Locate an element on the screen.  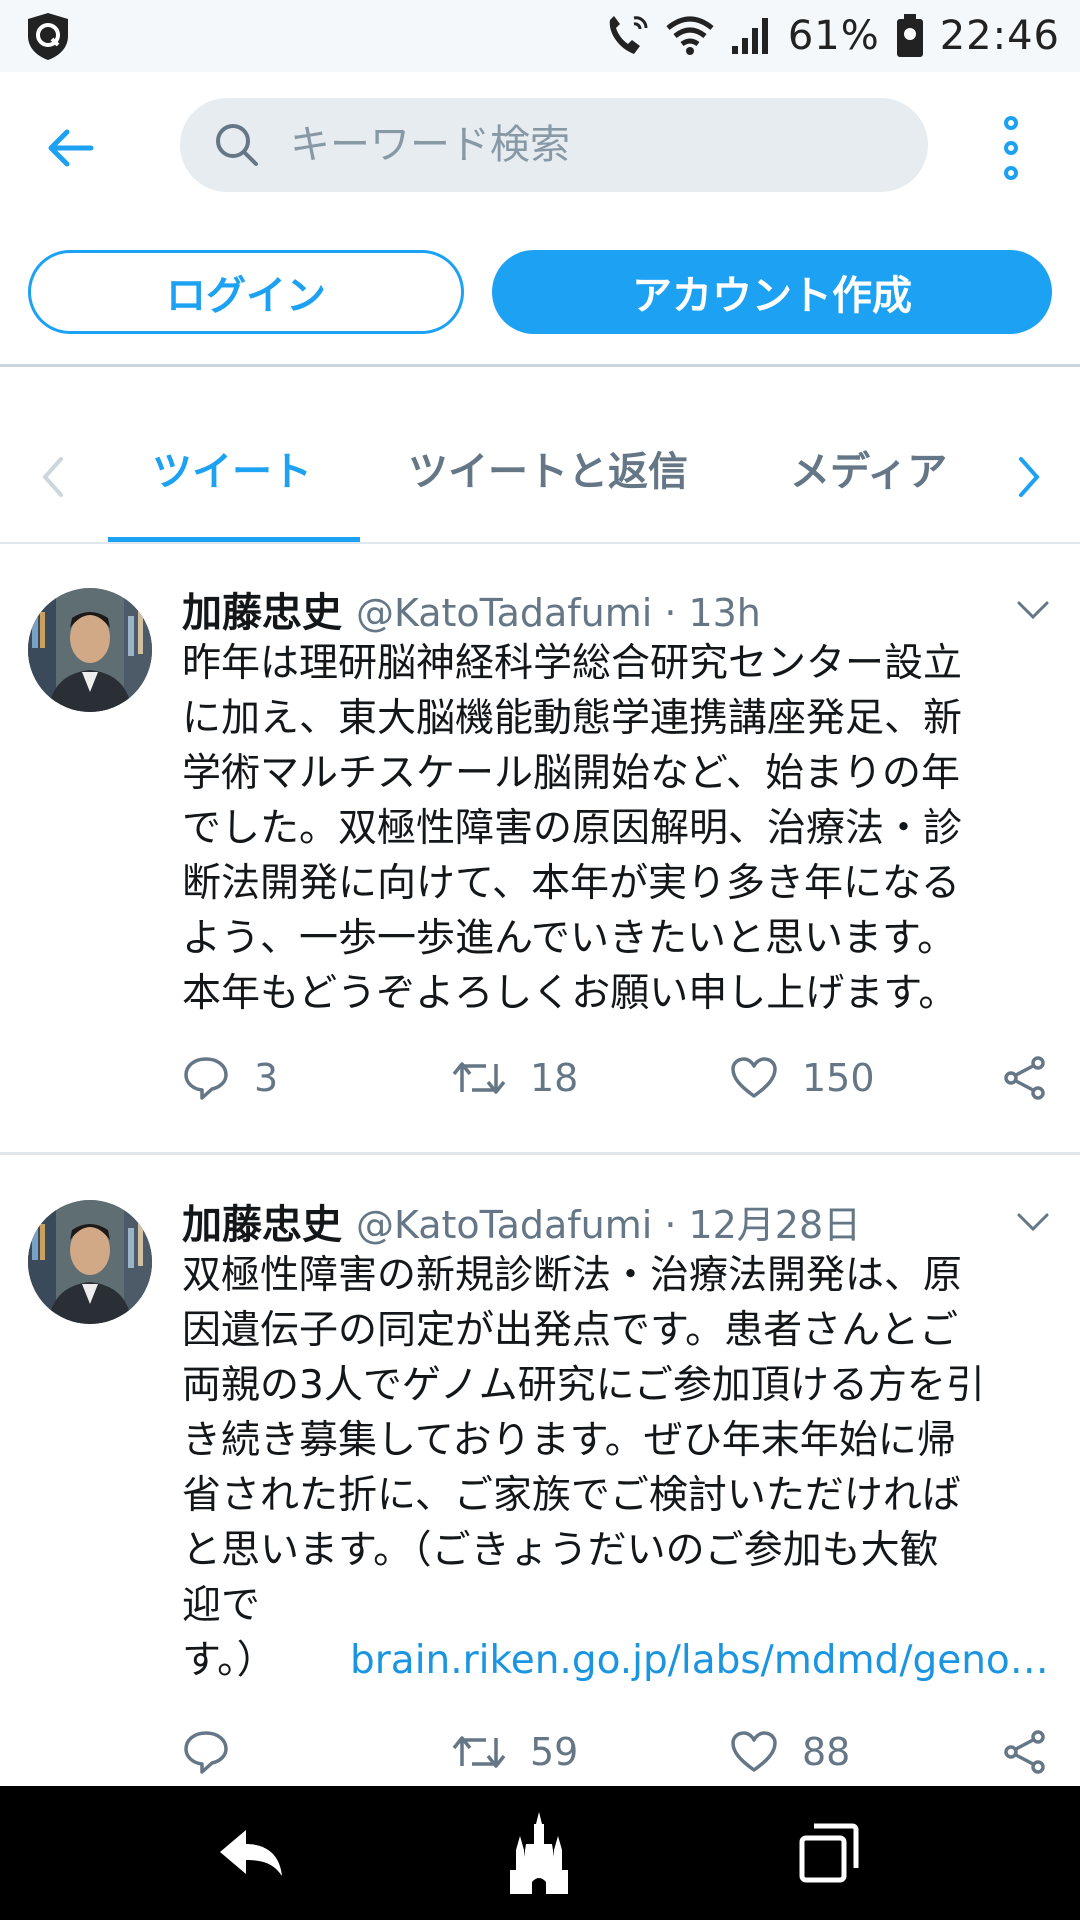
tab-scroll-left-button is located at coordinates (52, 477).